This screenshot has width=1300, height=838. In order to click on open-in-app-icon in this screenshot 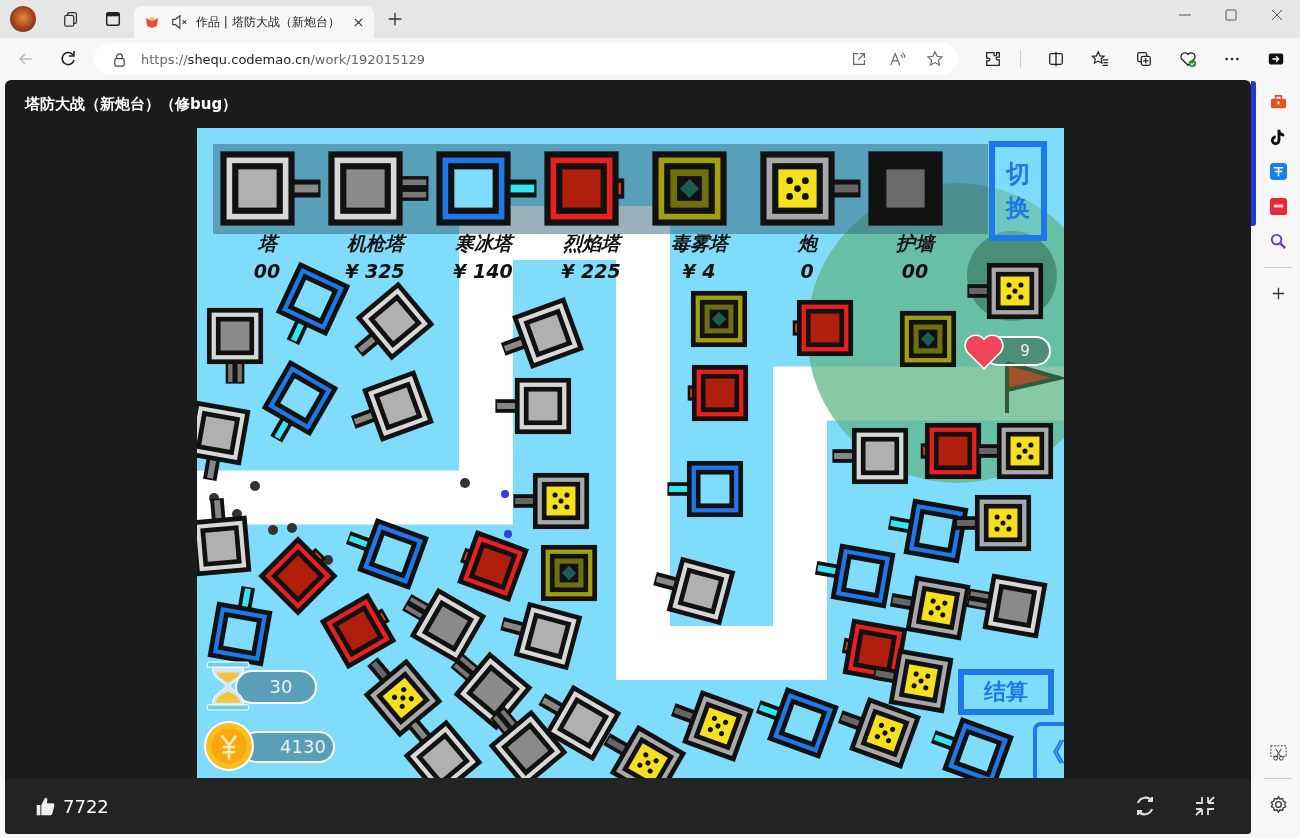, I will do `click(859, 59)`.